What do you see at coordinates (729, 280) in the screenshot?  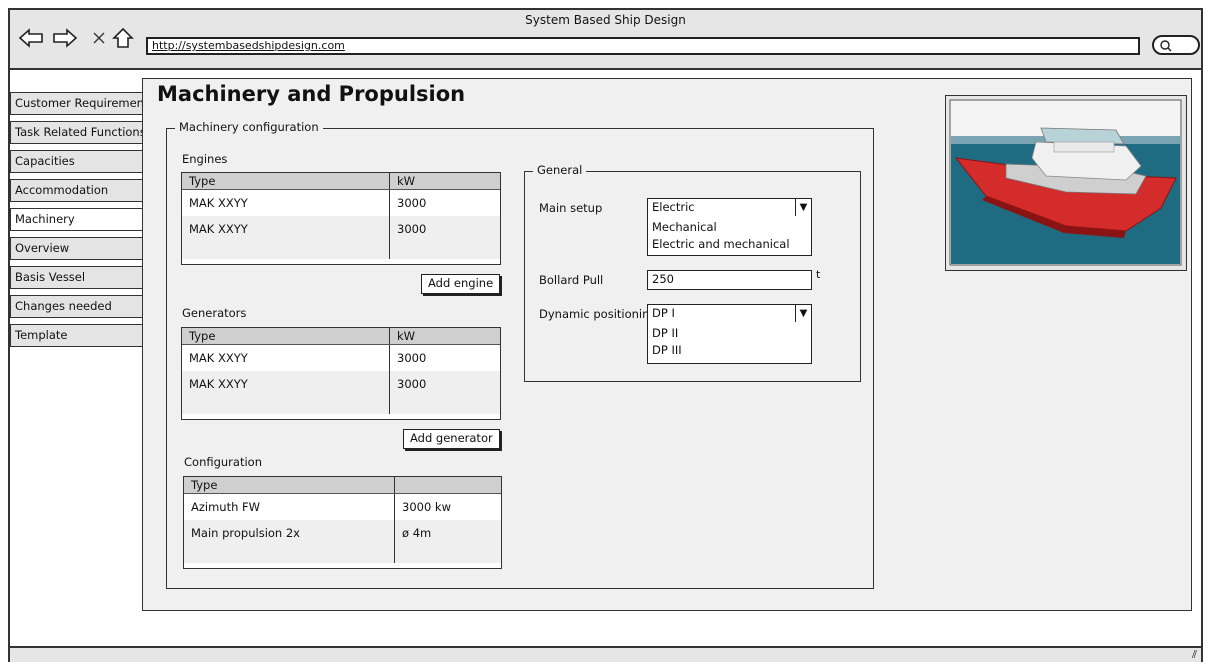 I see `bollard-pull-input: 250` at bounding box center [729, 280].